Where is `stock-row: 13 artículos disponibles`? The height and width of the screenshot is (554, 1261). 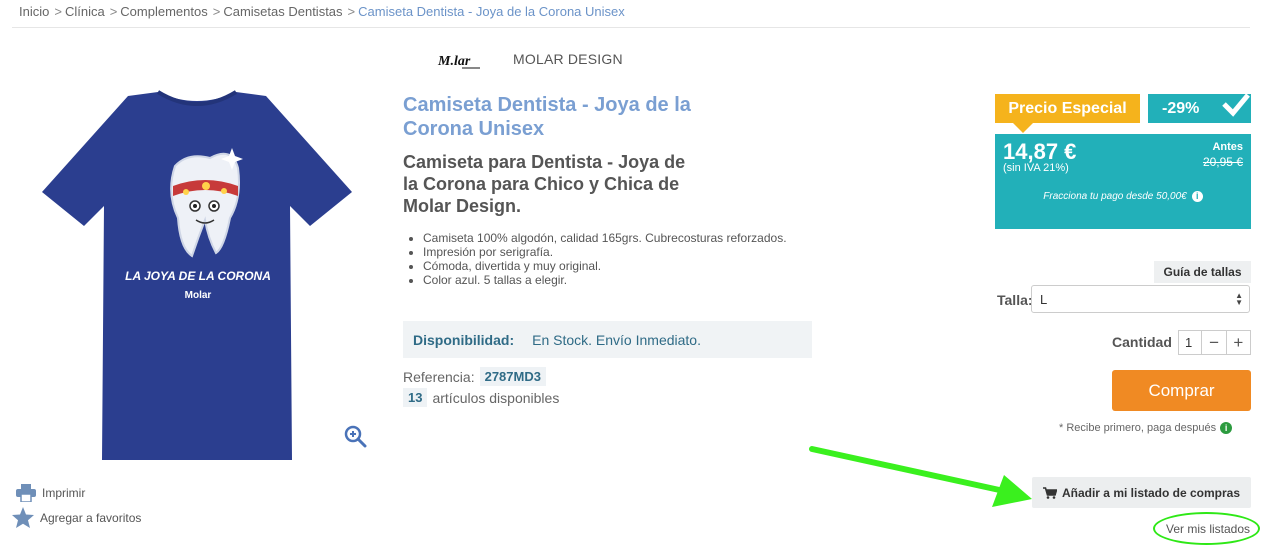
stock-row: 13 artículos disponibles is located at coordinates (481, 397).